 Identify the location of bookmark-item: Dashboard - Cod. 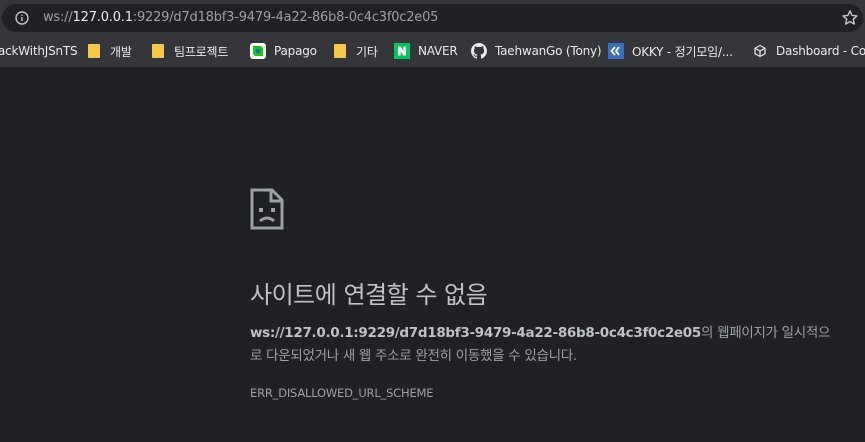
(808, 51).